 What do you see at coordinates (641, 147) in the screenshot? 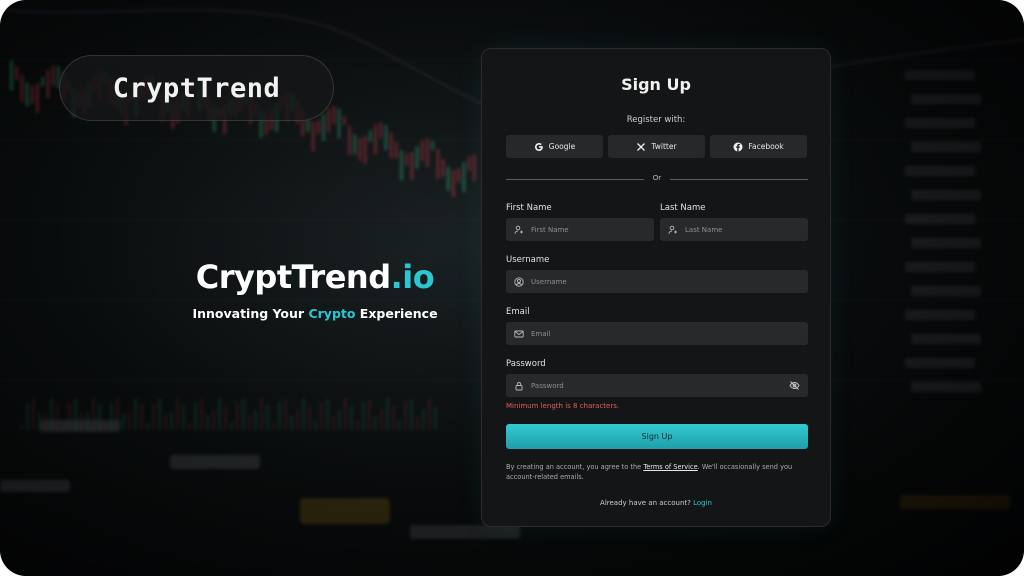
I see `x-icon` at bounding box center [641, 147].